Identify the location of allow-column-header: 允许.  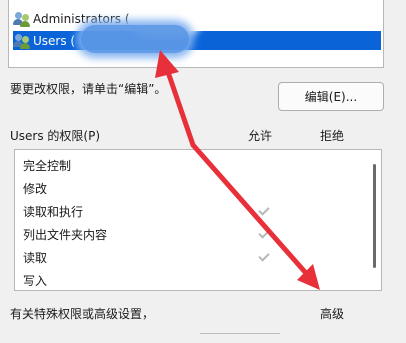
(260, 136).